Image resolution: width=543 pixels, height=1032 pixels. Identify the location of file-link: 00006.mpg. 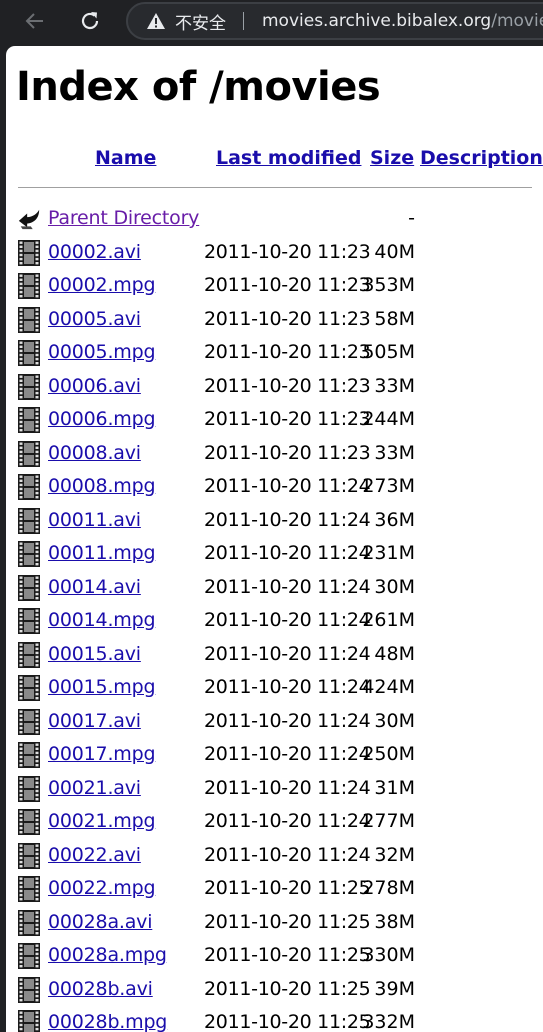
(102, 419).